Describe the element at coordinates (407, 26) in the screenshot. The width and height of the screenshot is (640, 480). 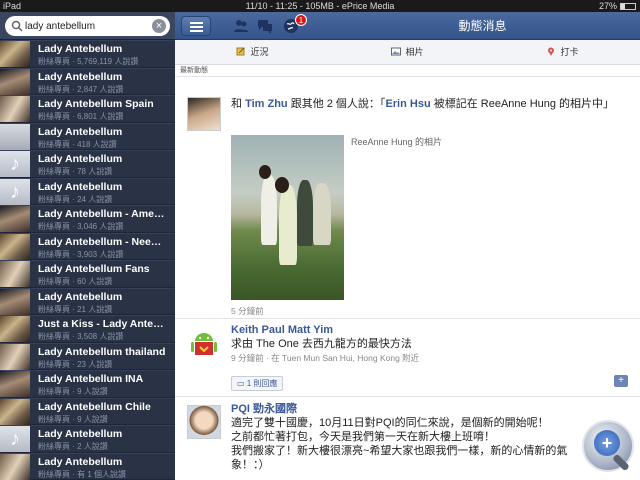
I see `top-navbar: 1 動態消息` at that location.